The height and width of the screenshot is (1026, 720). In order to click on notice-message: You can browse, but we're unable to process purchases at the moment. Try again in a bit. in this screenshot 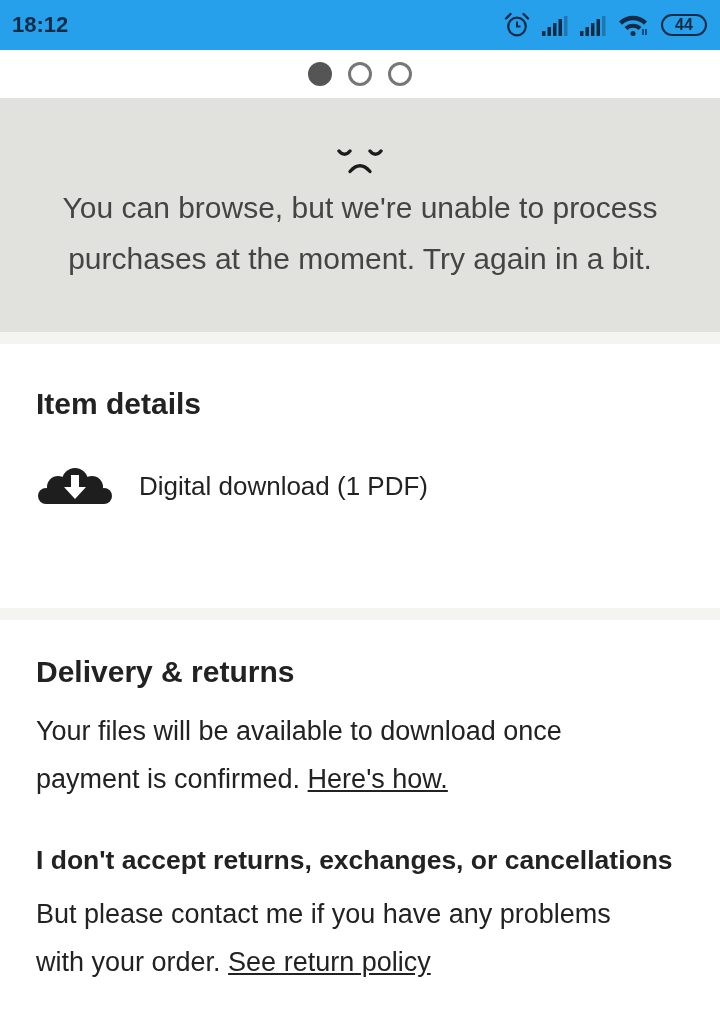, I will do `click(360, 233)`.